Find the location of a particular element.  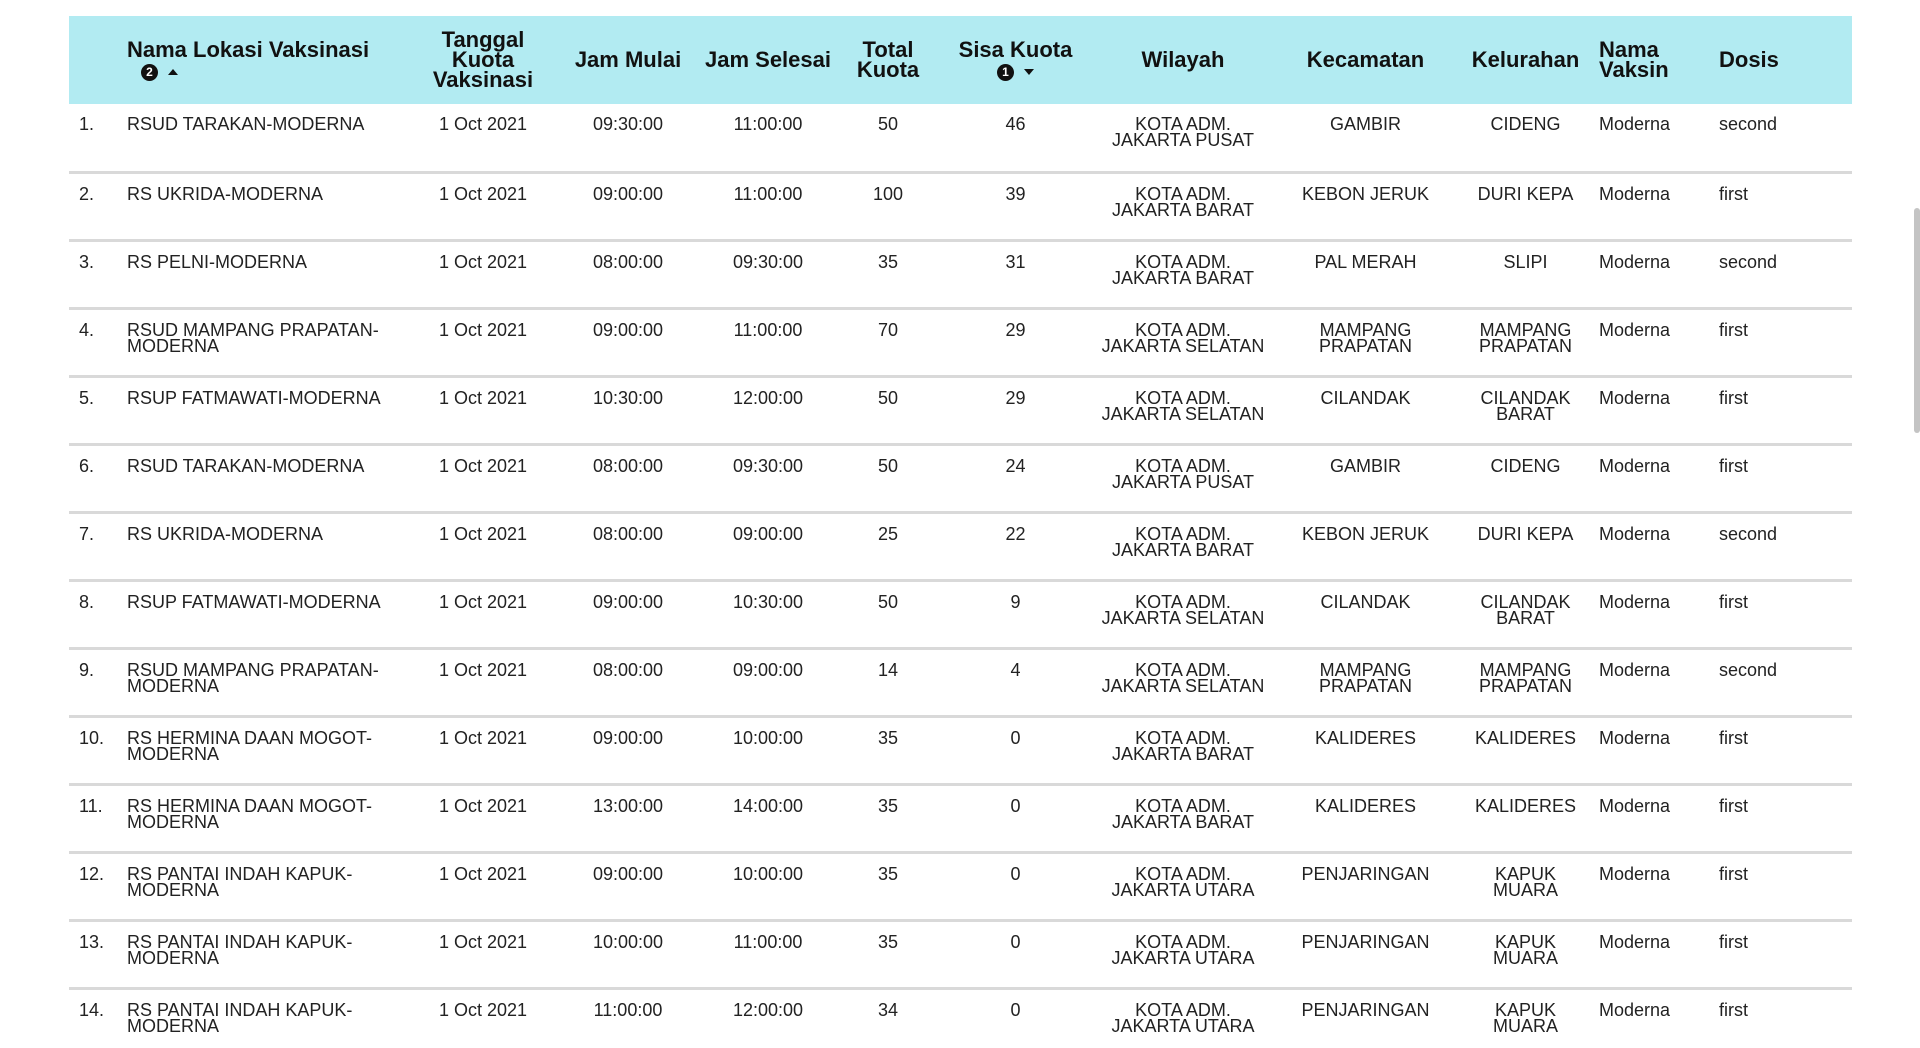

cell-total-kuota: 100 is located at coordinates (888, 193).